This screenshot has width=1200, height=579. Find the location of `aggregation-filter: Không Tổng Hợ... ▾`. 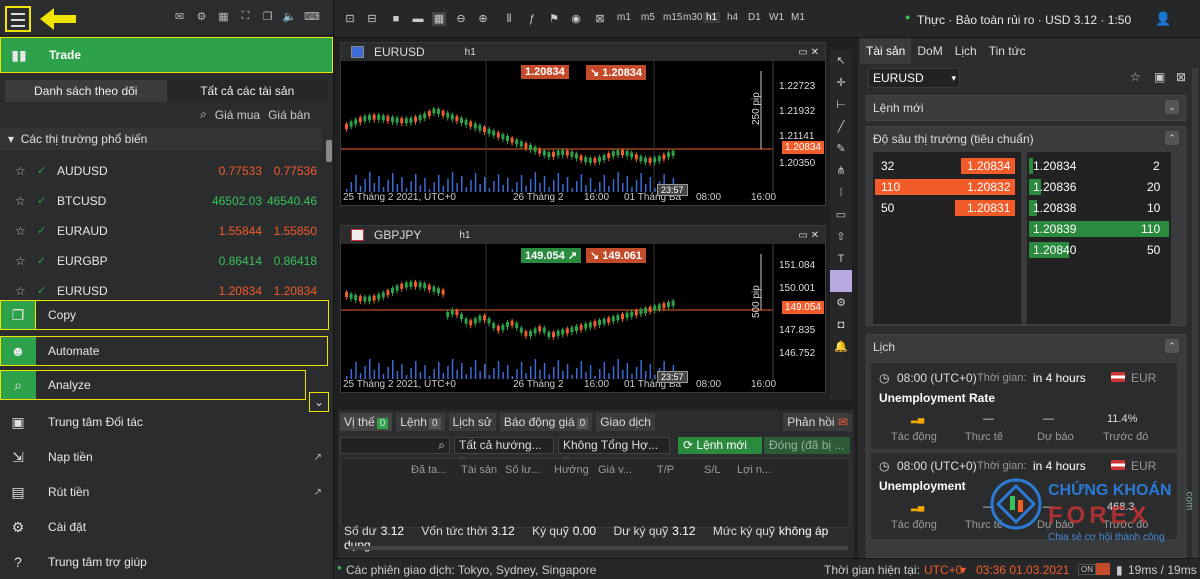

aggregation-filter: Không Tổng Hợ... ▾ is located at coordinates (614, 452).